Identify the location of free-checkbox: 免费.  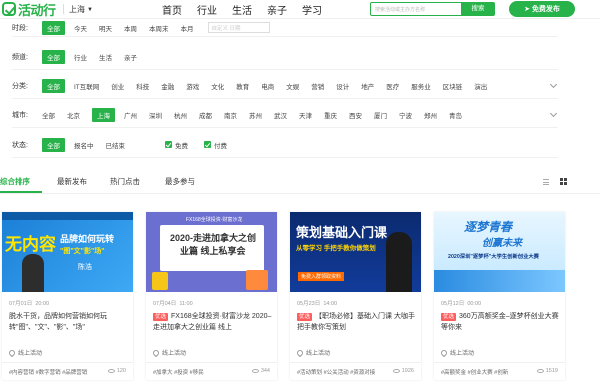
(176, 145).